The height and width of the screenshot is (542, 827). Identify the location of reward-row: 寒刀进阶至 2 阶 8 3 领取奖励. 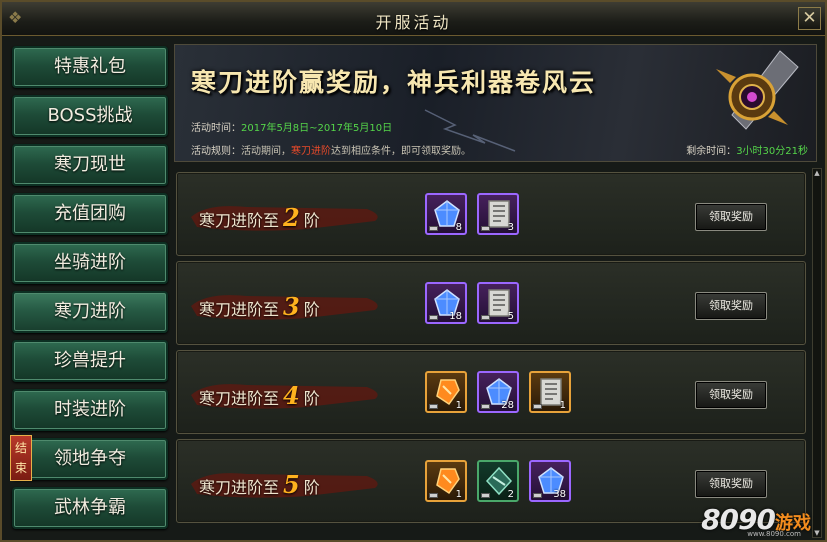
(491, 214).